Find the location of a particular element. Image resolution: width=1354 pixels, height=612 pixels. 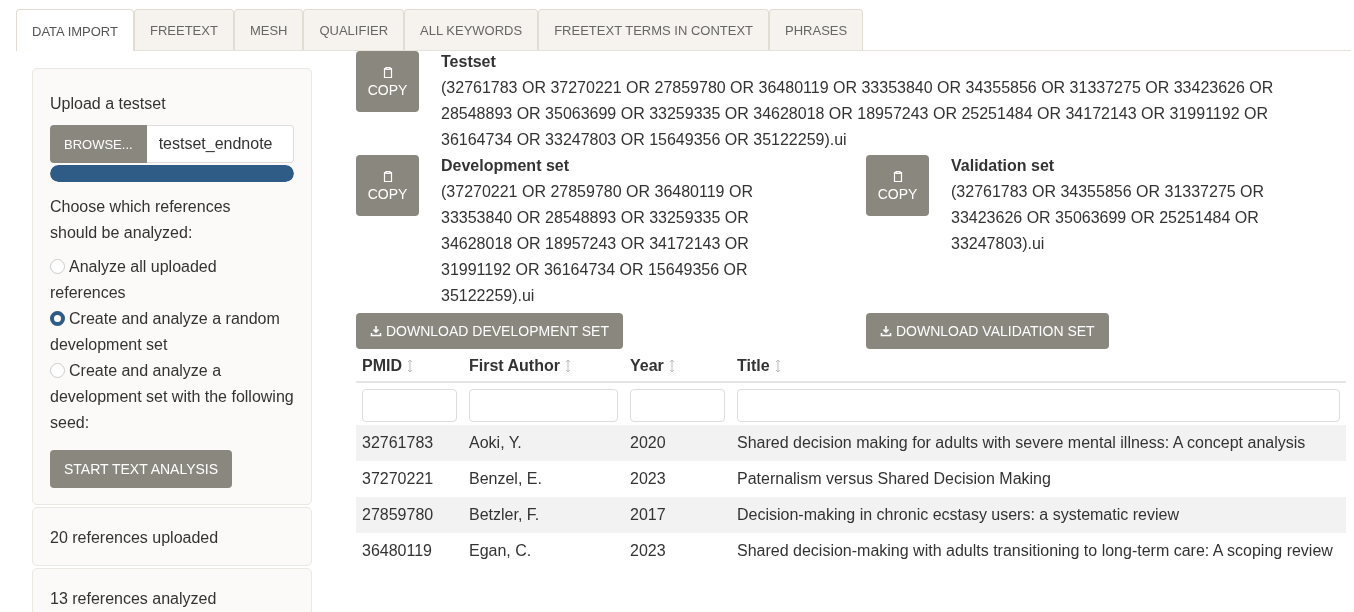

column-header: First Author is located at coordinates (520, 366).